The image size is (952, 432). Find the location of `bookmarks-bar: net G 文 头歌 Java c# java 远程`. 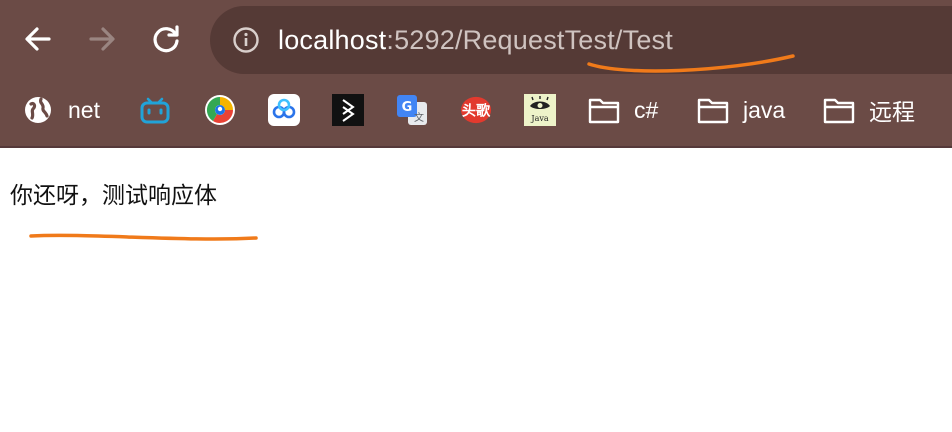

bookmarks-bar: net G 文 头歌 Java c# java 远程 is located at coordinates (476, 111).